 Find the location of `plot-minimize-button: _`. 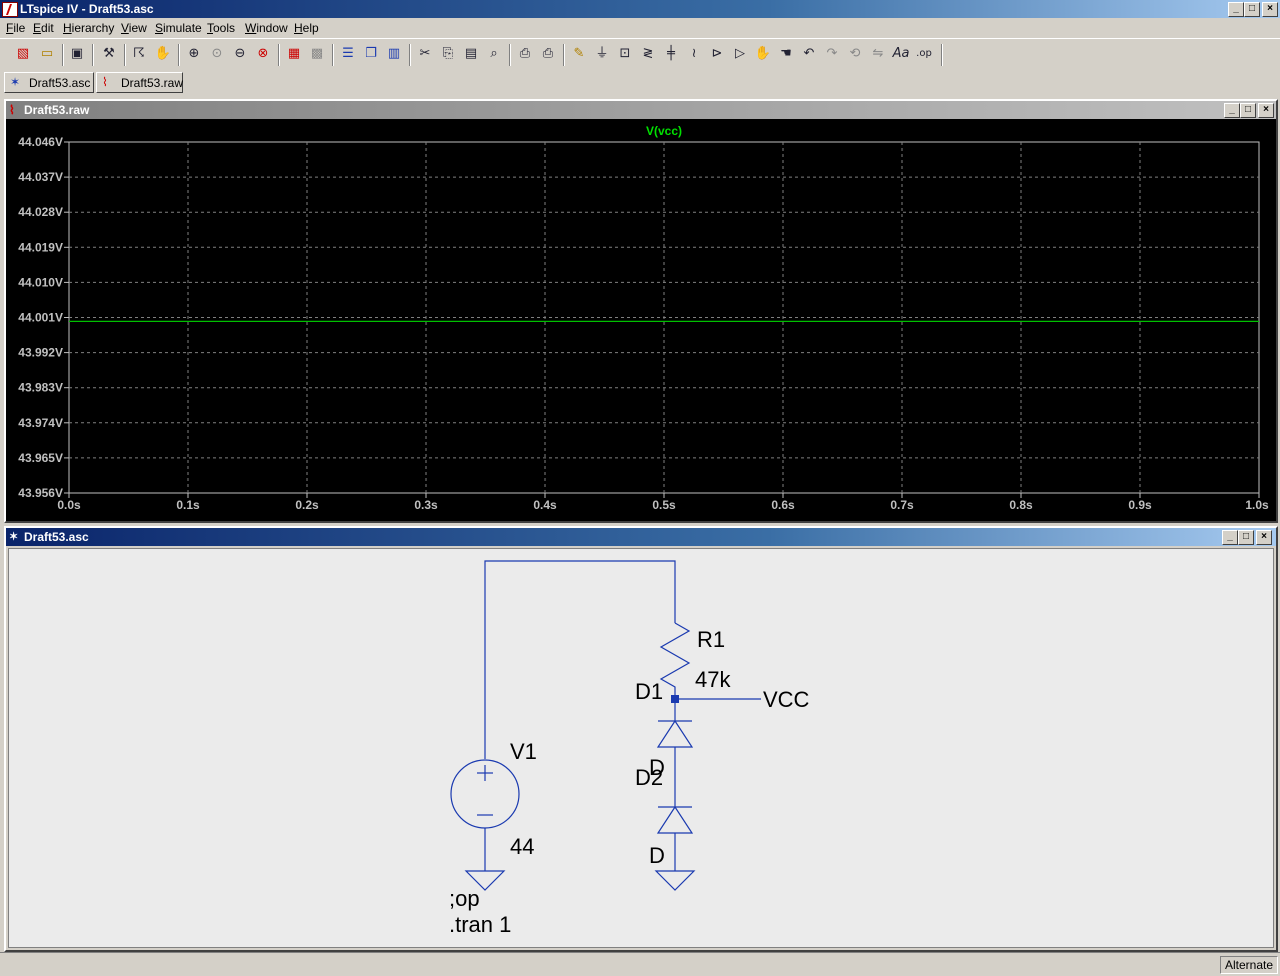

plot-minimize-button: _ is located at coordinates (1232, 110).